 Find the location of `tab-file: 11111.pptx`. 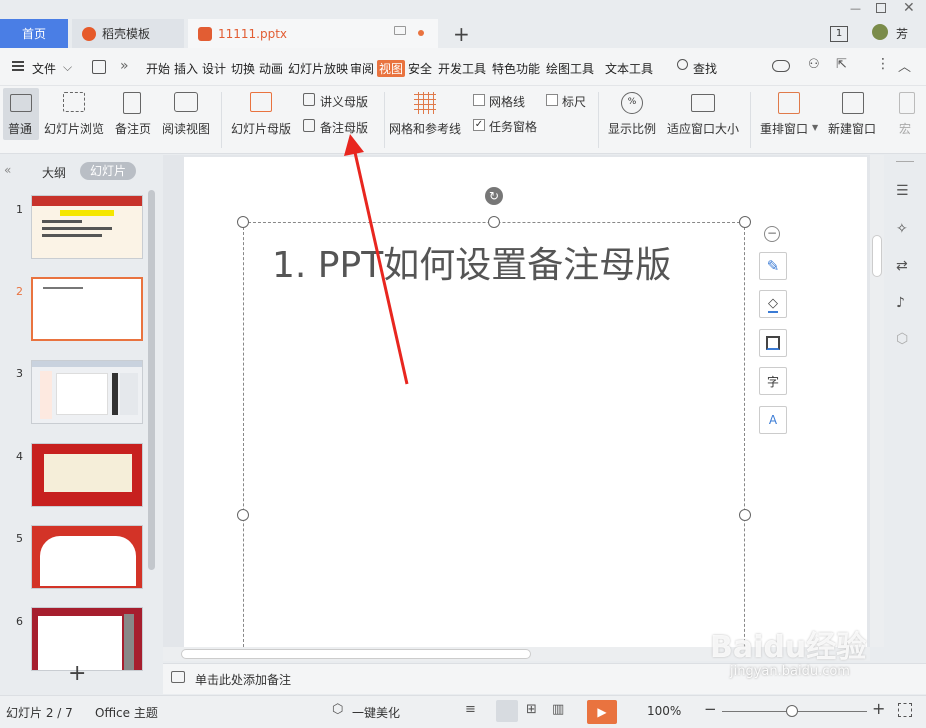

tab-file: 11111.pptx is located at coordinates (313, 33).